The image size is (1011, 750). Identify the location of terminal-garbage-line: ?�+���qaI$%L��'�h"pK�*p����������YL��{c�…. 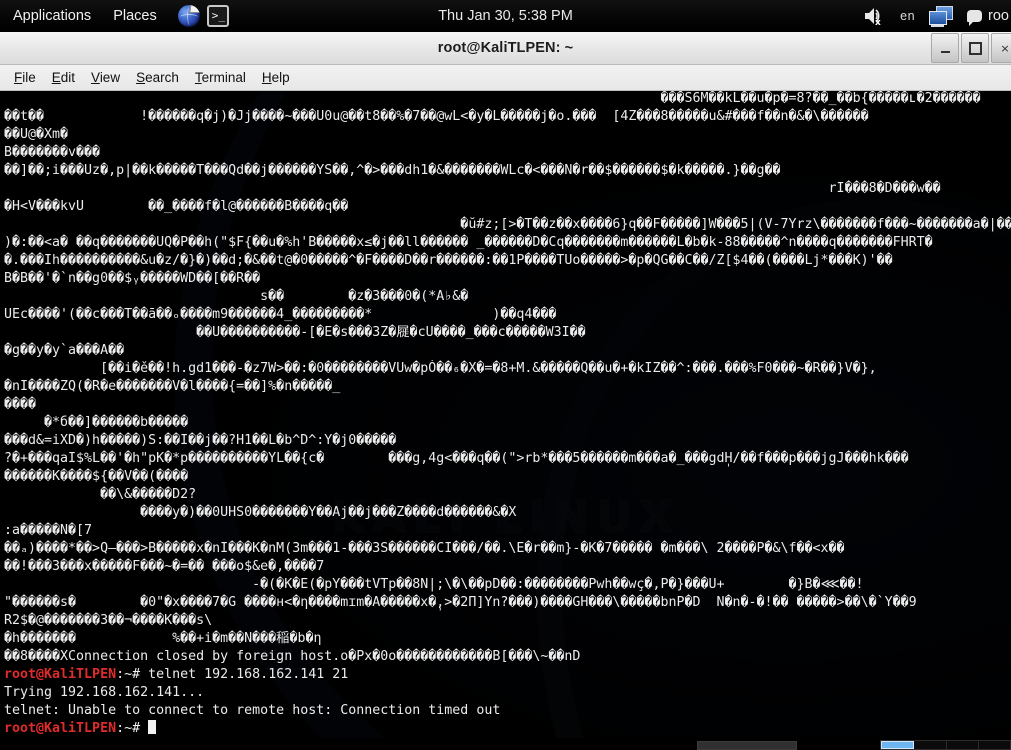
(456, 458).